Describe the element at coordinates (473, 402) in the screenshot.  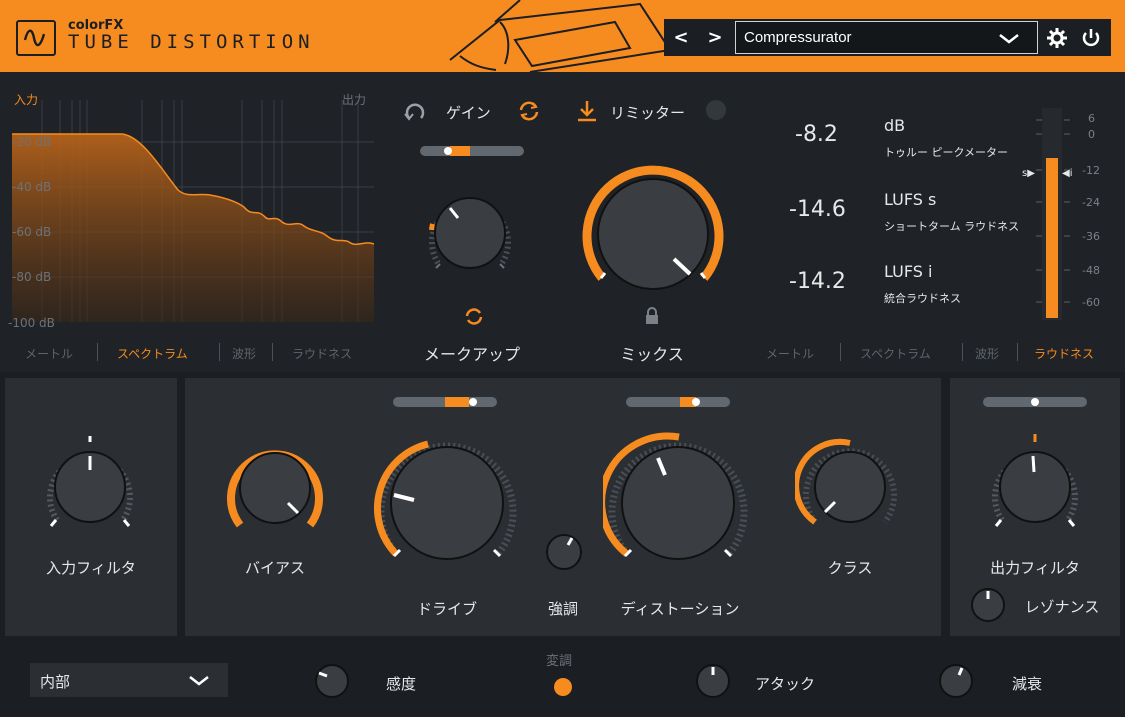
I see `drive-balance-handle` at that location.